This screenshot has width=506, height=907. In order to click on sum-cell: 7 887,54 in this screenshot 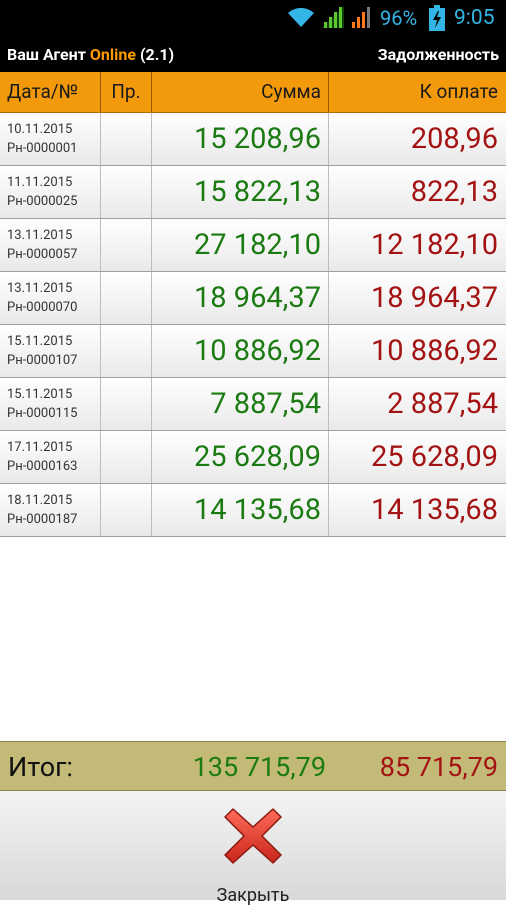, I will do `click(240, 404)`.